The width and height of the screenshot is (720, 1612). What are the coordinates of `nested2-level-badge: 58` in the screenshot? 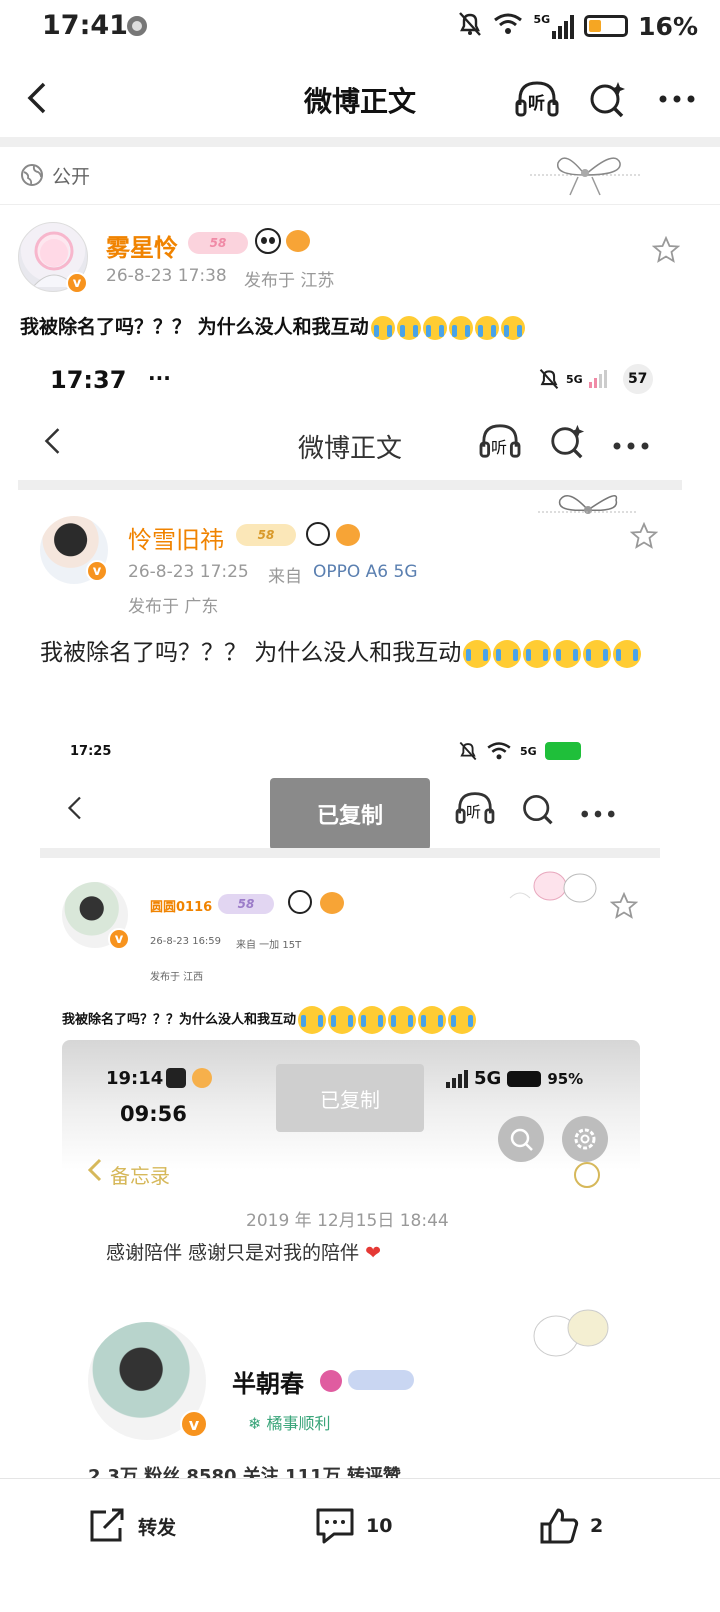 It's located at (246, 904).